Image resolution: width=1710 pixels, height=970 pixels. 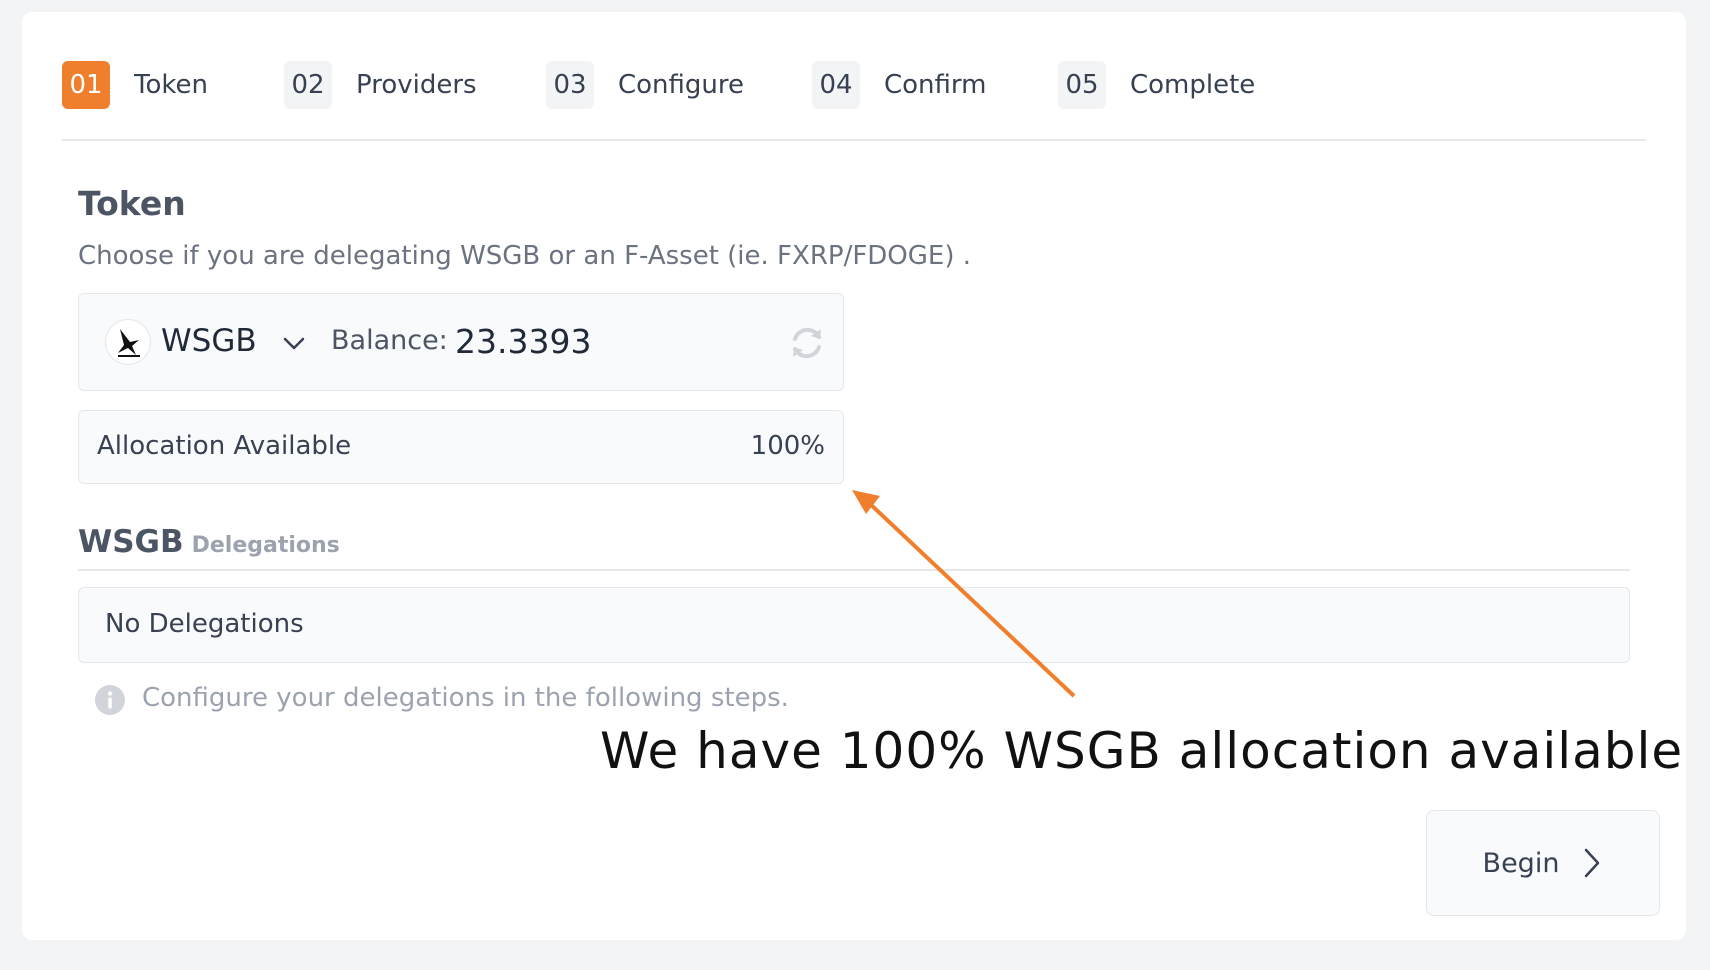 What do you see at coordinates (836, 85) in the screenshot?
I see `step-number: 04` at bounding box center [836, 85].